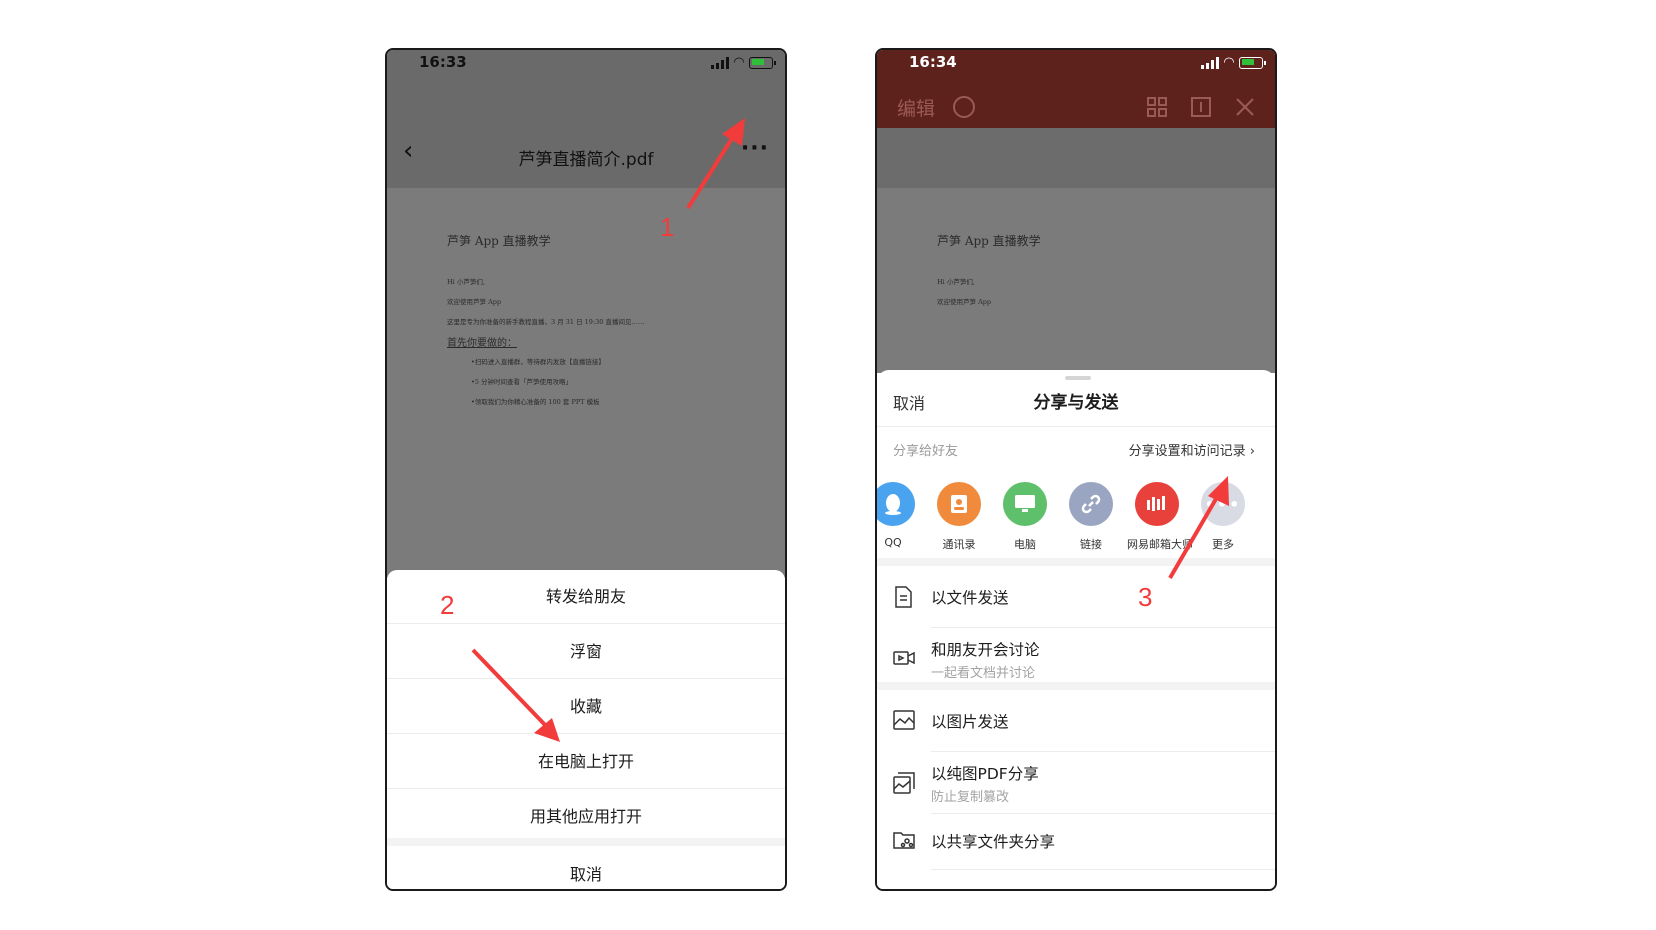 The width and height of the screenshot is (1656, 930). Describe the element at coordinates (970, 722) in the screenshot. I see `option-title: 以图片发送` at that location.